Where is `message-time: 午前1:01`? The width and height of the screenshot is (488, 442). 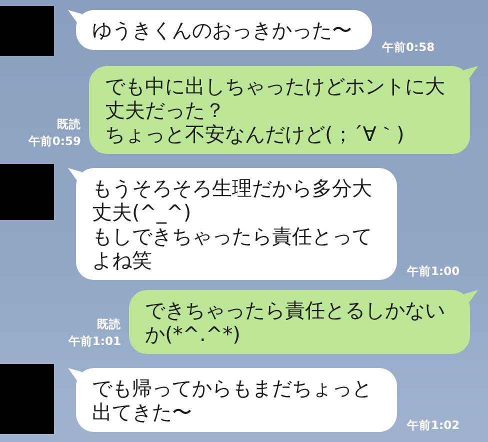 message-time: 午前1:01 is located at coordinates (94, 341).